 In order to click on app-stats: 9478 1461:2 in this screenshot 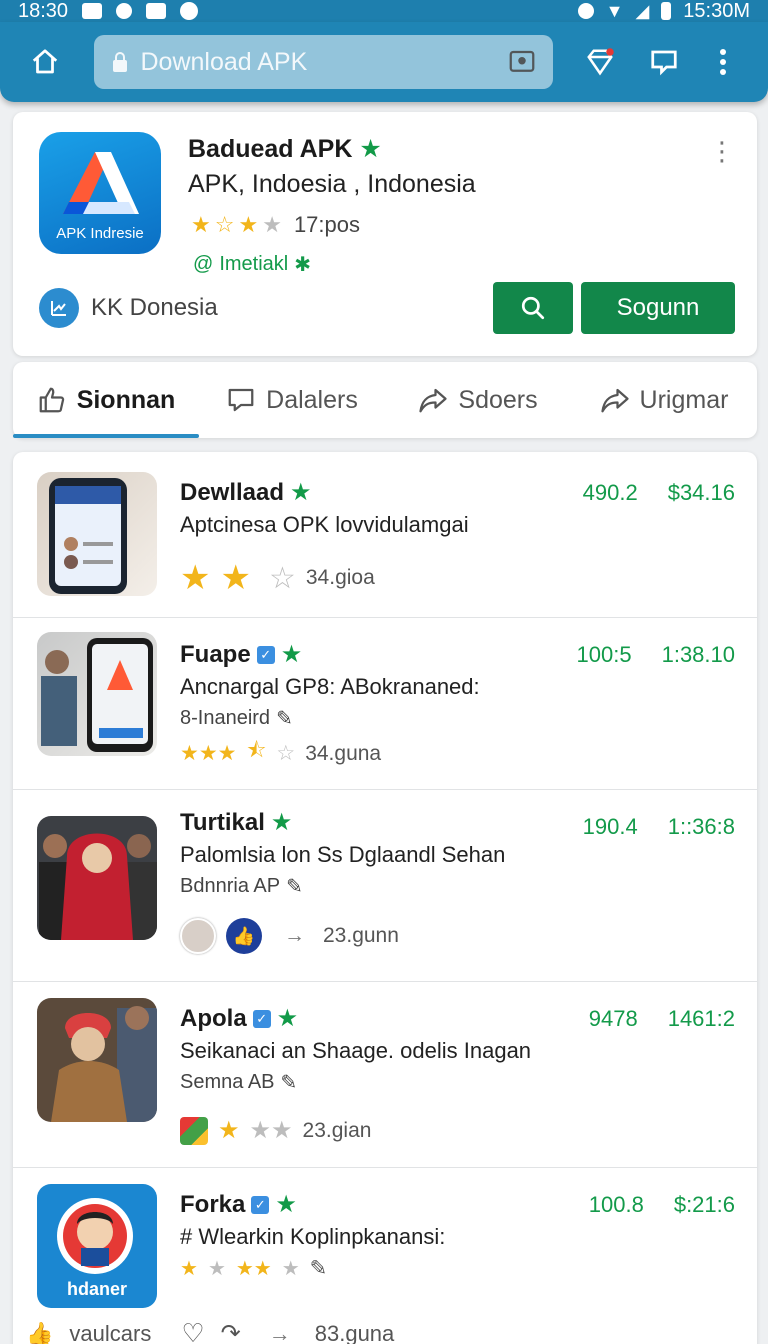, I will do `click(662, 1019)`.